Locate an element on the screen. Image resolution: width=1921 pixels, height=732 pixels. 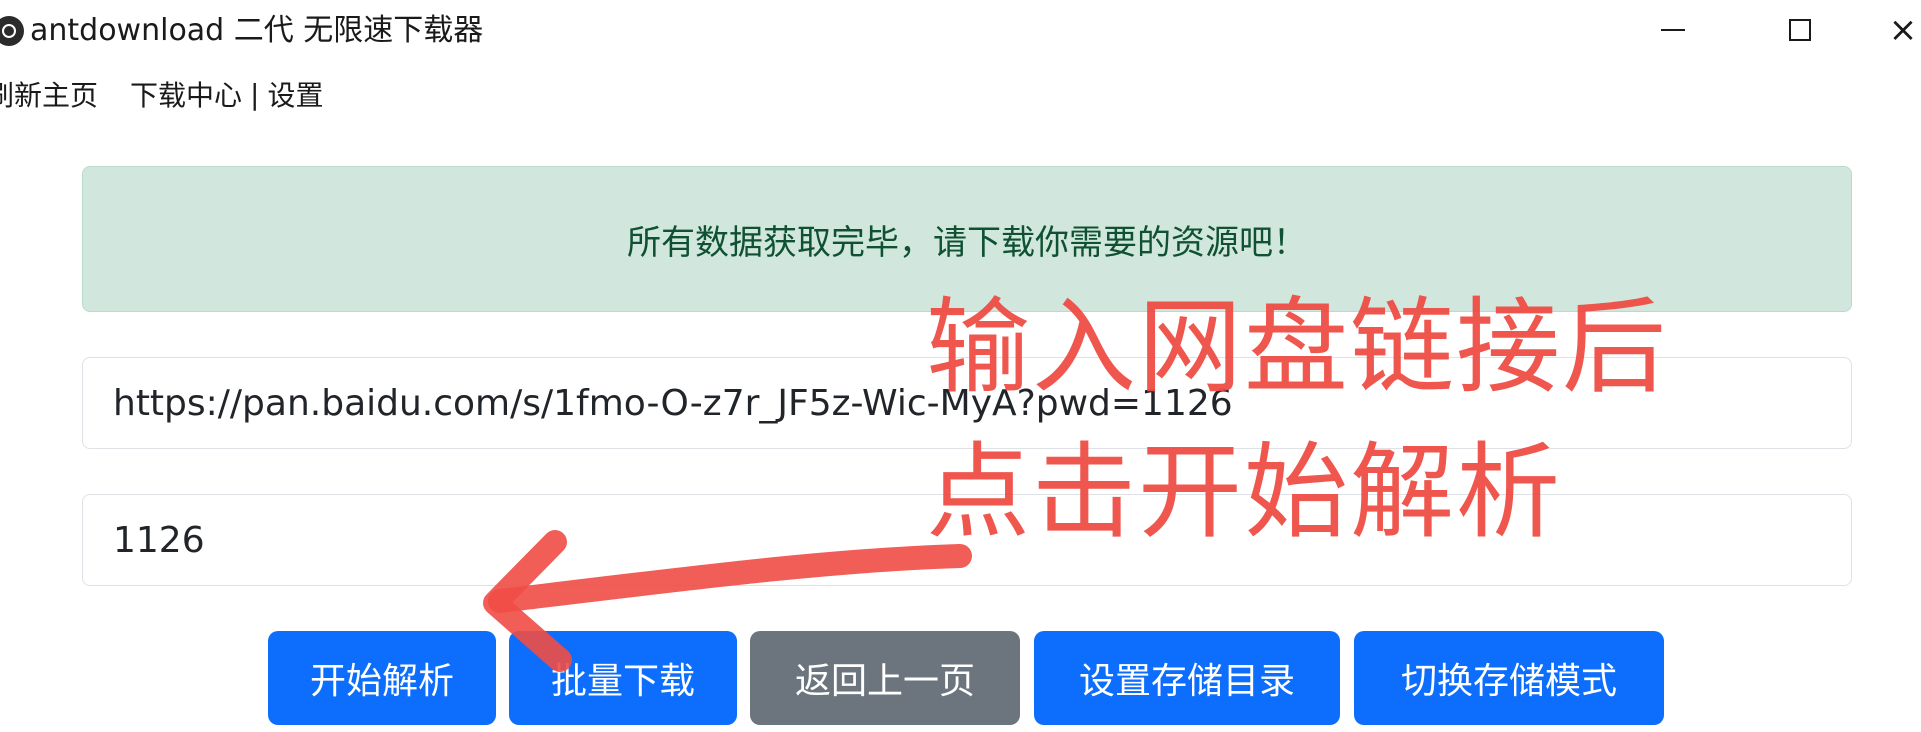
window-title: antdownload 二代 无限速下载器 is located at coordinates (257, 30).